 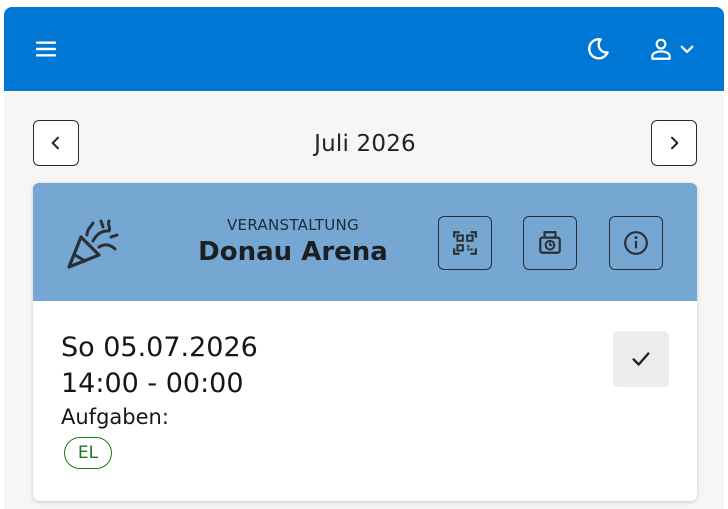 I want to click on confirm-button, so click(x=641, y=359).